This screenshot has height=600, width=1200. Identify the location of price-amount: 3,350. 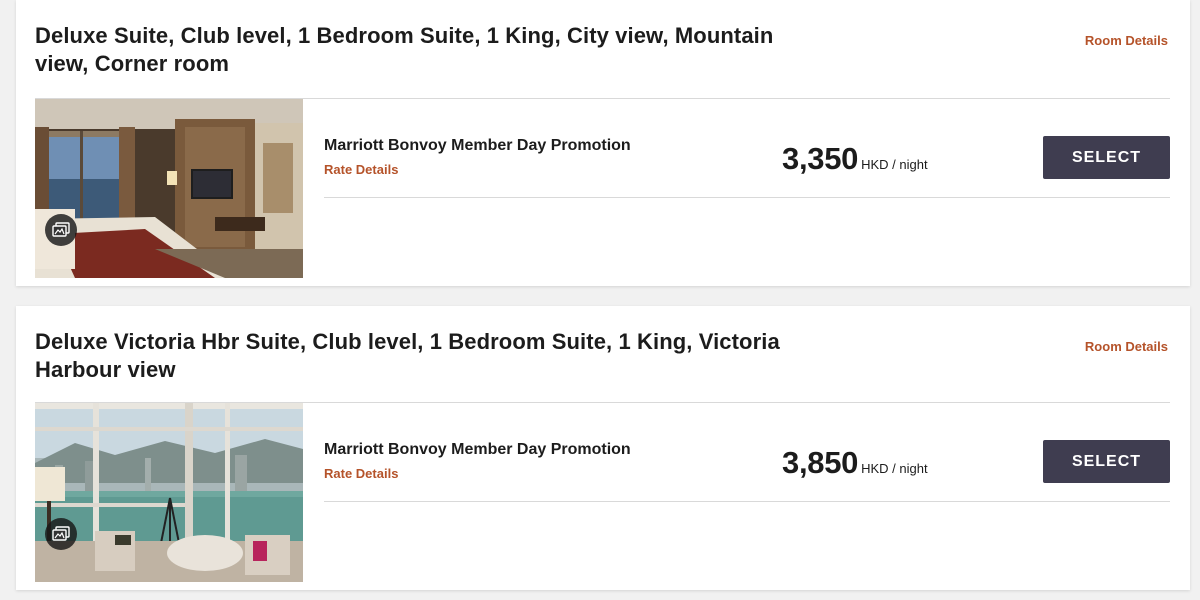
(820, 158).